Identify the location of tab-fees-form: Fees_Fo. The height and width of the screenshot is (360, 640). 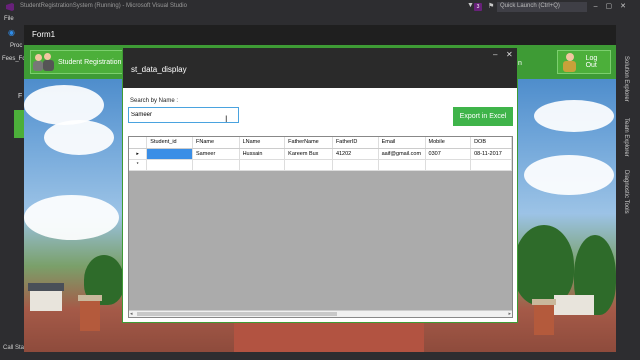
(14, 59).